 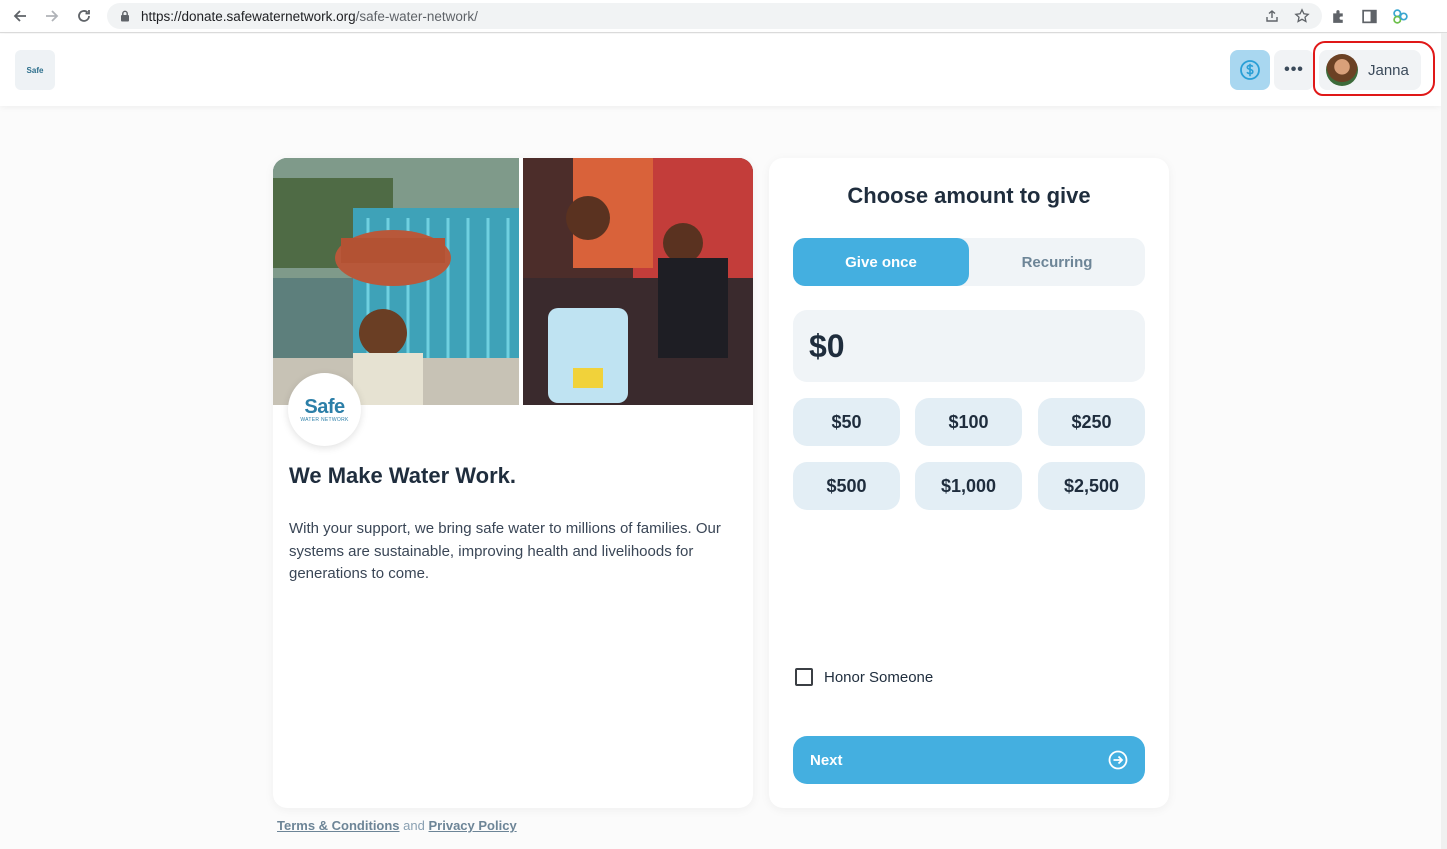 I want to click on reload-icon, so click(x=84, y=16).